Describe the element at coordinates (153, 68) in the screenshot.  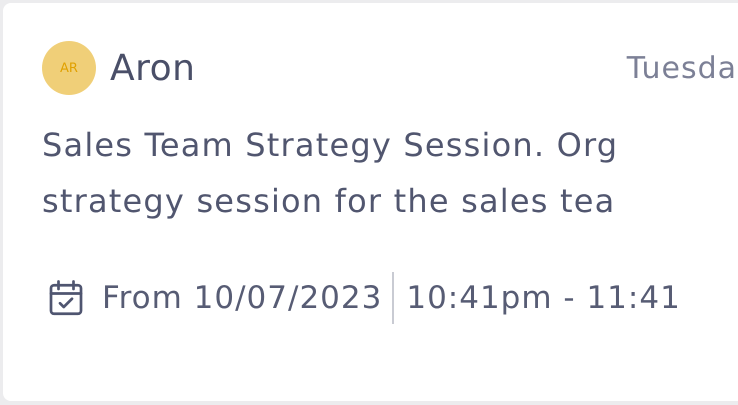
I see `author-name: Aron` at that location.